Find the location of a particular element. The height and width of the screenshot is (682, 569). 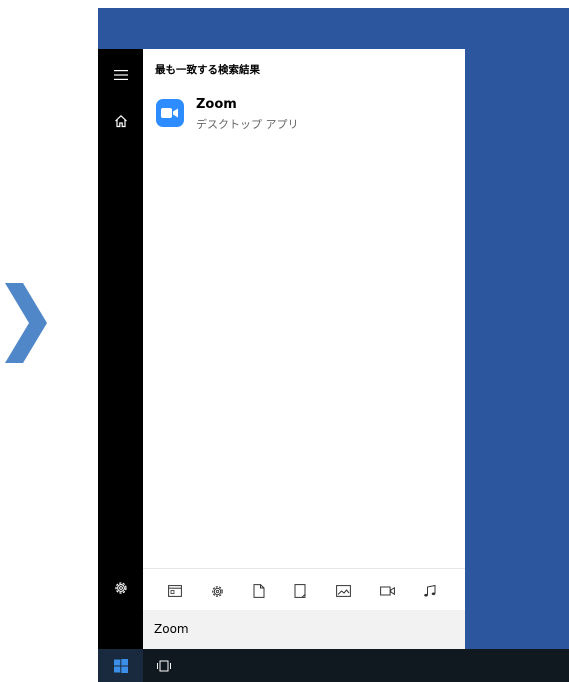

photos-icon is located at coordinates (343, 591).